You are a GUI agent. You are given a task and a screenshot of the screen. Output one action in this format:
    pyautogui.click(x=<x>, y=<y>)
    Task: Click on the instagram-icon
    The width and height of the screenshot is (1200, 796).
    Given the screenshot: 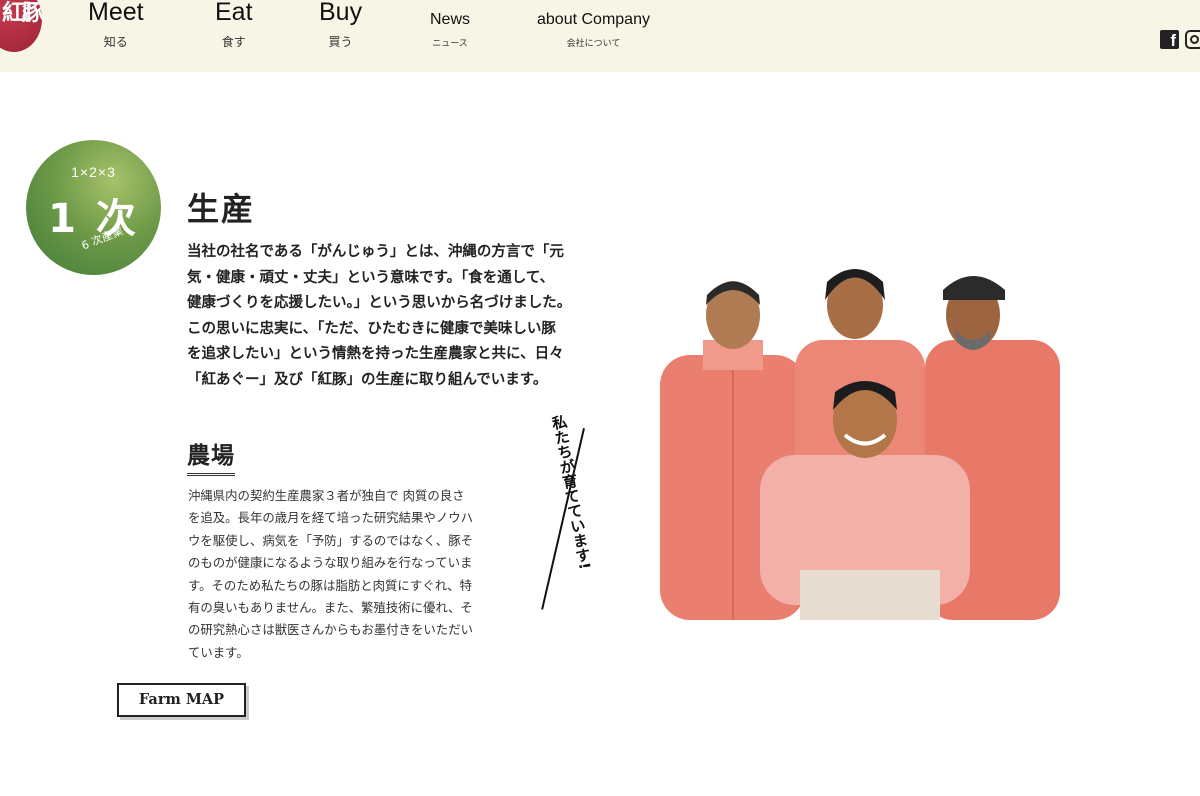 What is the action you would take?
    pyautogui.click(x=1192, y=39)
    